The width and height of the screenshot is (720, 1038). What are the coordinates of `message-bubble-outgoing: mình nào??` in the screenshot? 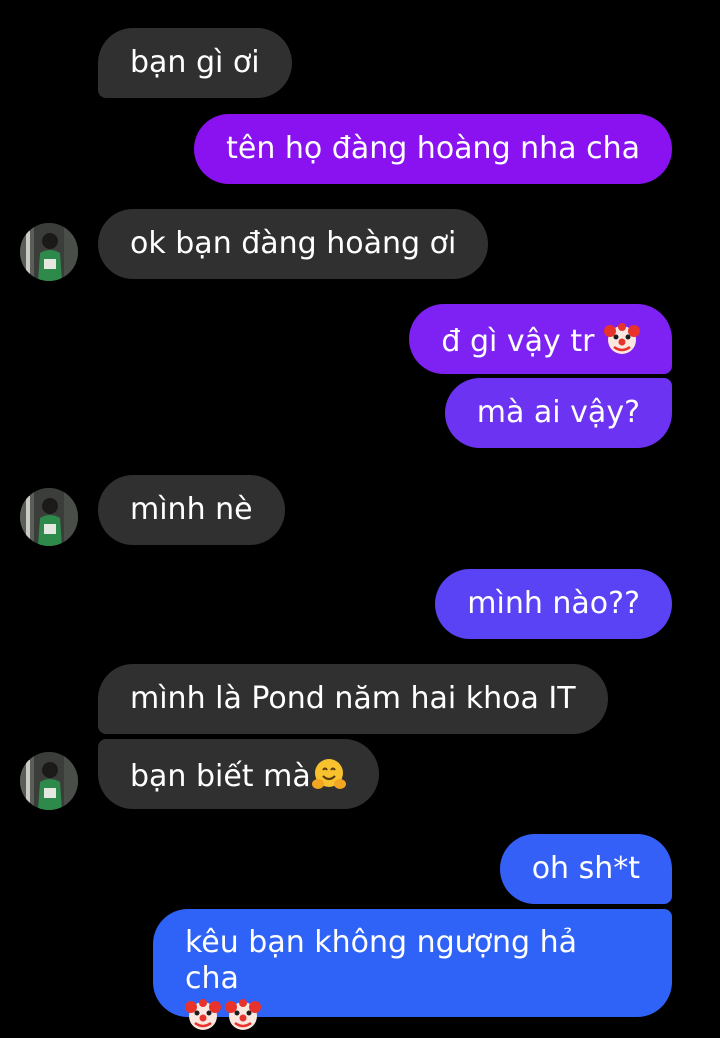 It's located at (553, 604).